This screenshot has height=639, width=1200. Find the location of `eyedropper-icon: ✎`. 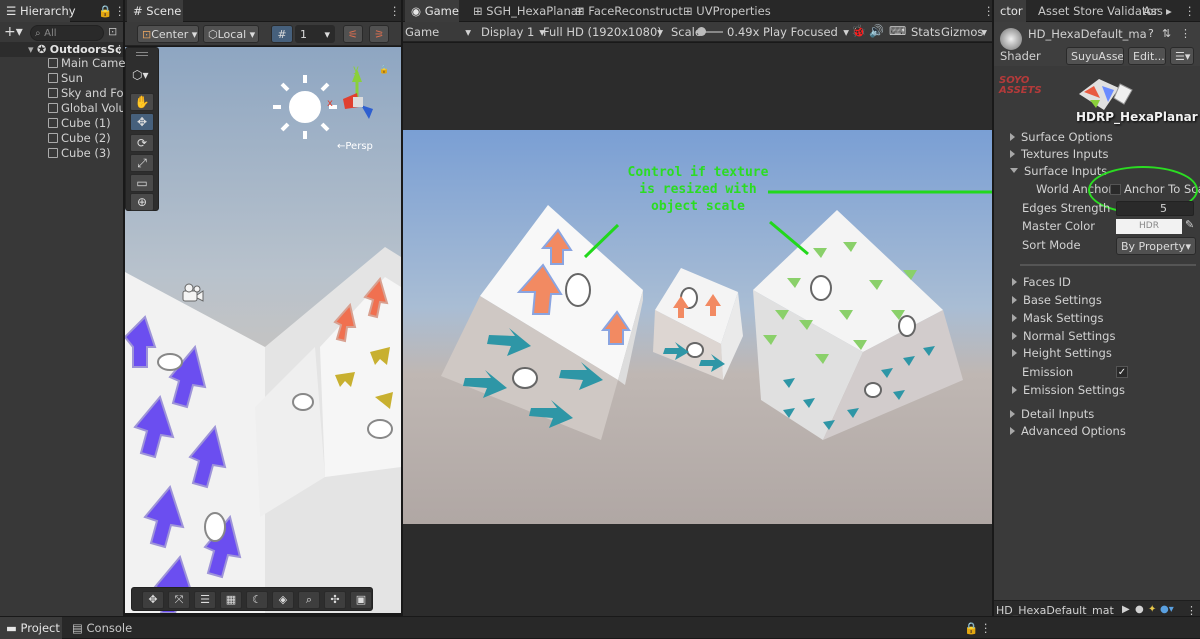

eyedropper-icon: ✎ is located at coordinates (1189, 224).